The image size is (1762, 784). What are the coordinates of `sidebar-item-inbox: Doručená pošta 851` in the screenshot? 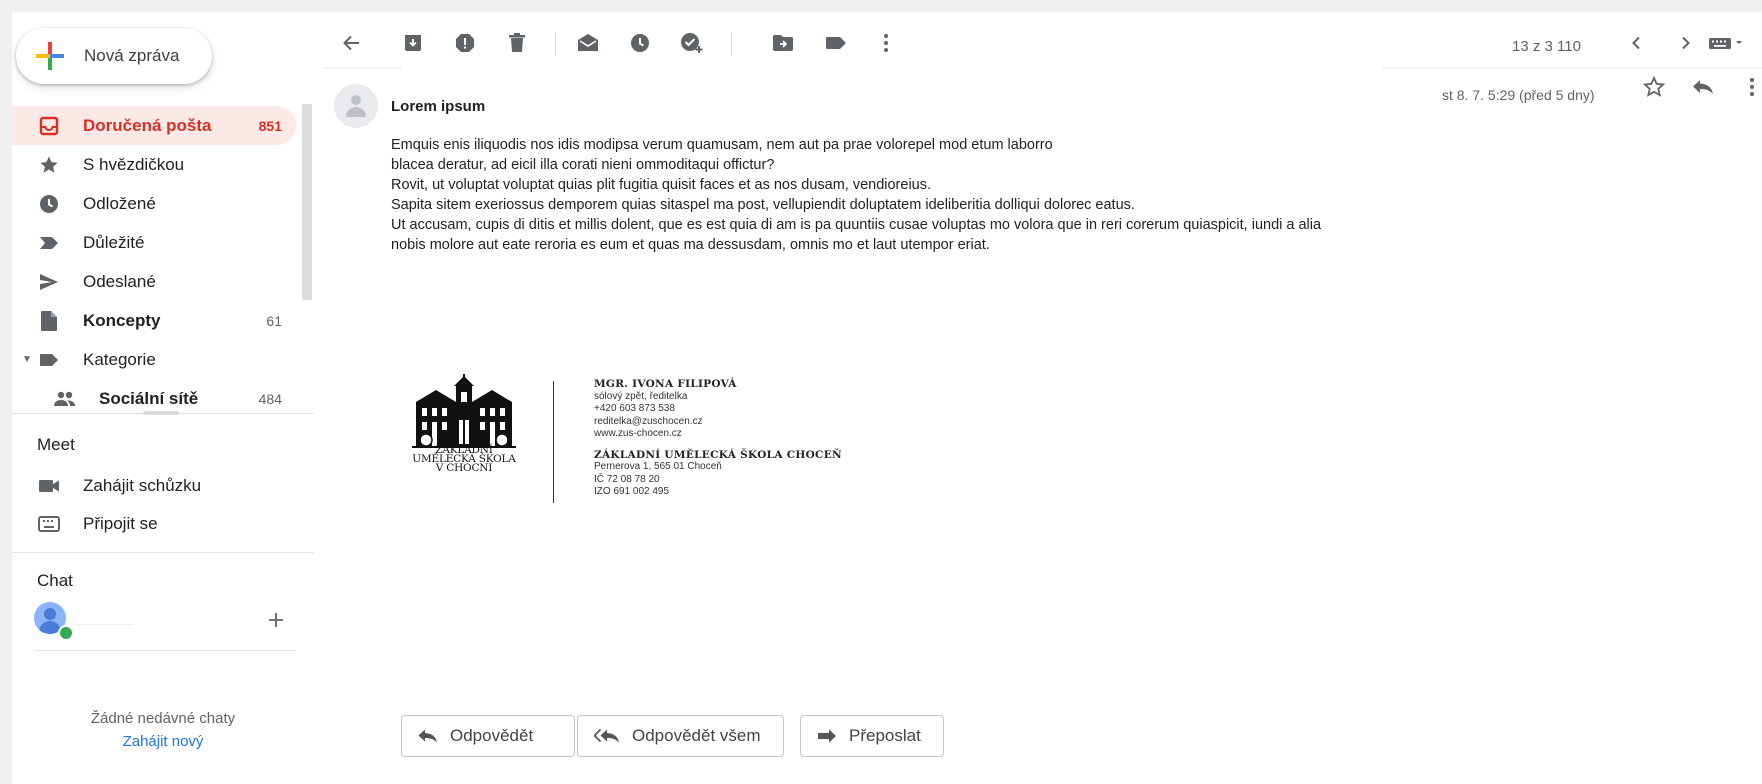 It's located at (154, 125).